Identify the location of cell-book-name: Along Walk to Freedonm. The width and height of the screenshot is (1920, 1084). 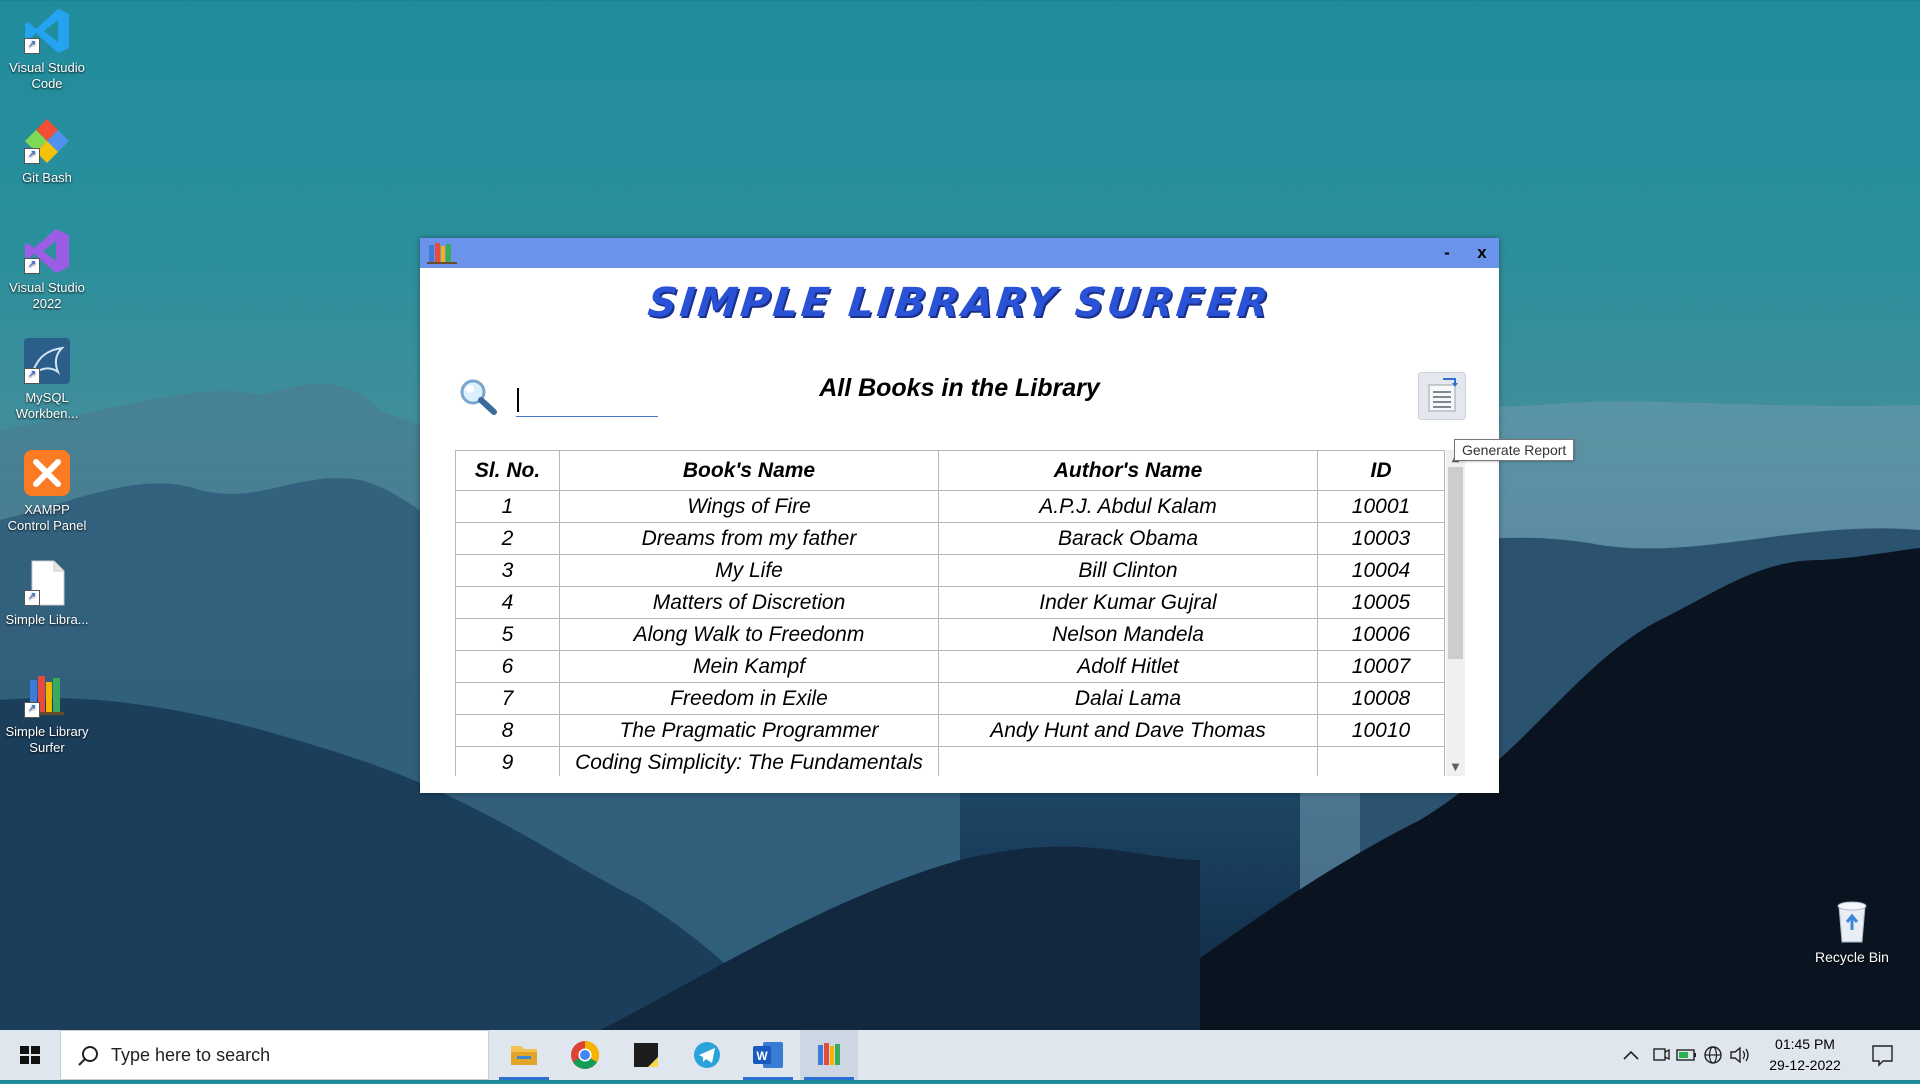
(749, 634).